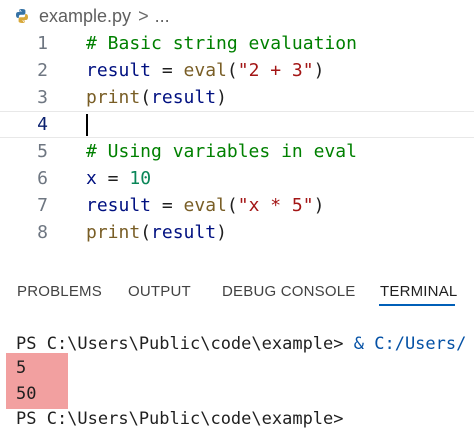 The width and height of the screenshot is (474, 446). I want to click on text-cursor, so click(87, 124).